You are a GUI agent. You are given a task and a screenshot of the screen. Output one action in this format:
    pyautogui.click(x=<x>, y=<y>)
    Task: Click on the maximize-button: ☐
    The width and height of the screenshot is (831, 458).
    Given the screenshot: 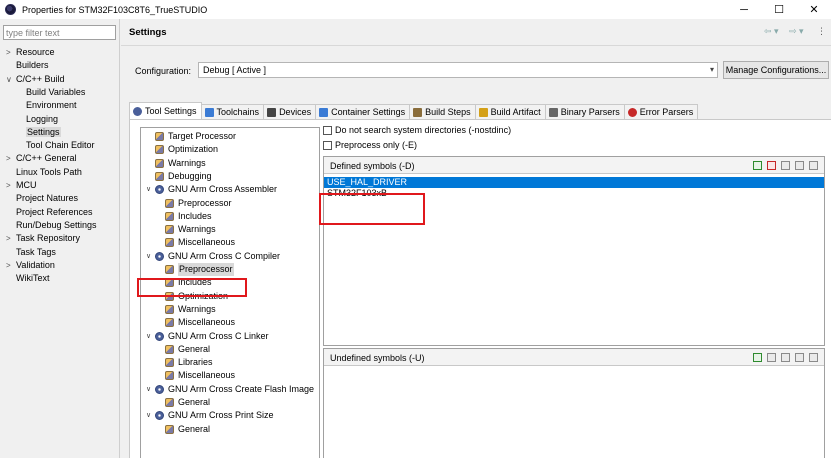 What is the action you would take?
    pyautogui.click(x=779, y=9)
    